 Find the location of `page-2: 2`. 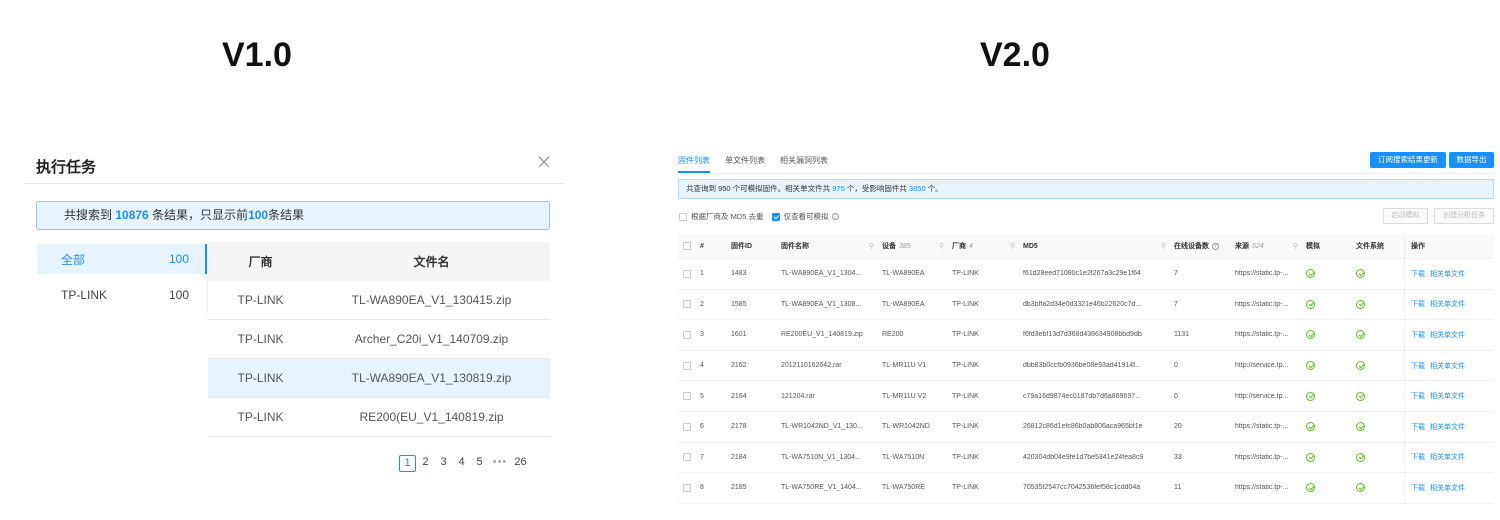

page-2: 2 is located at coordinates (425, 463).